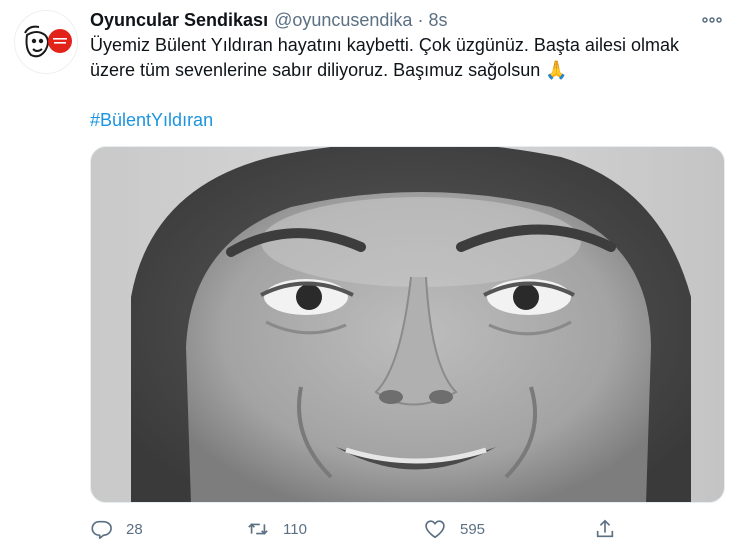 This screenshot has height=551, width=744. What do you see at coordinates (407, 529) in the screenshot?
I see `tweet-actions: 28 110 595` at bounding box center [407, 529].